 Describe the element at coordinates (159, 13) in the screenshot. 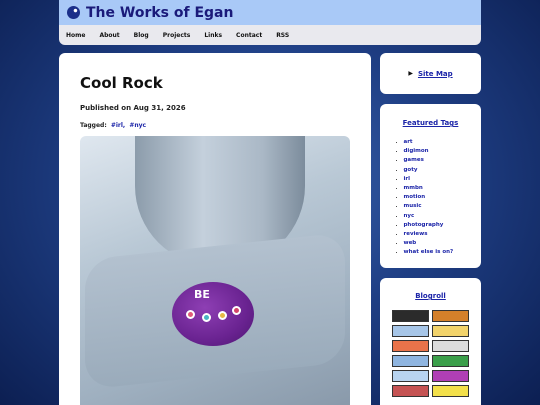

I see `site-title: The Works of Egan` at that location.